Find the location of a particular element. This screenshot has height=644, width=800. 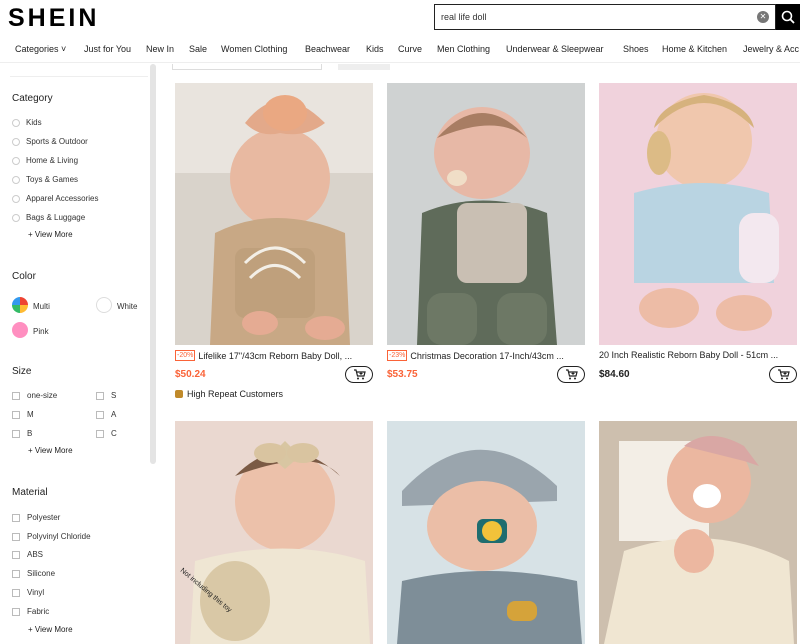

nav-categories: Categories ˅ is located at coordinates (40, 49).